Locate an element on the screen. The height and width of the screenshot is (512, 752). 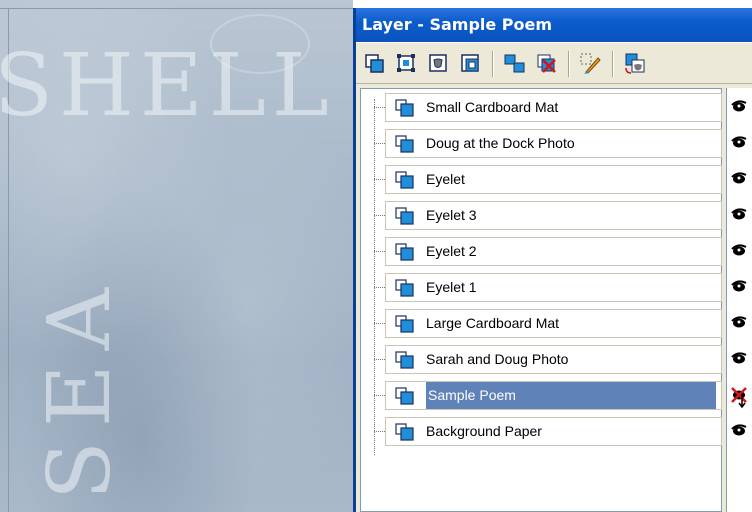
layer-name: Doug at the Dock Photo is located at coordinates (500, 143).